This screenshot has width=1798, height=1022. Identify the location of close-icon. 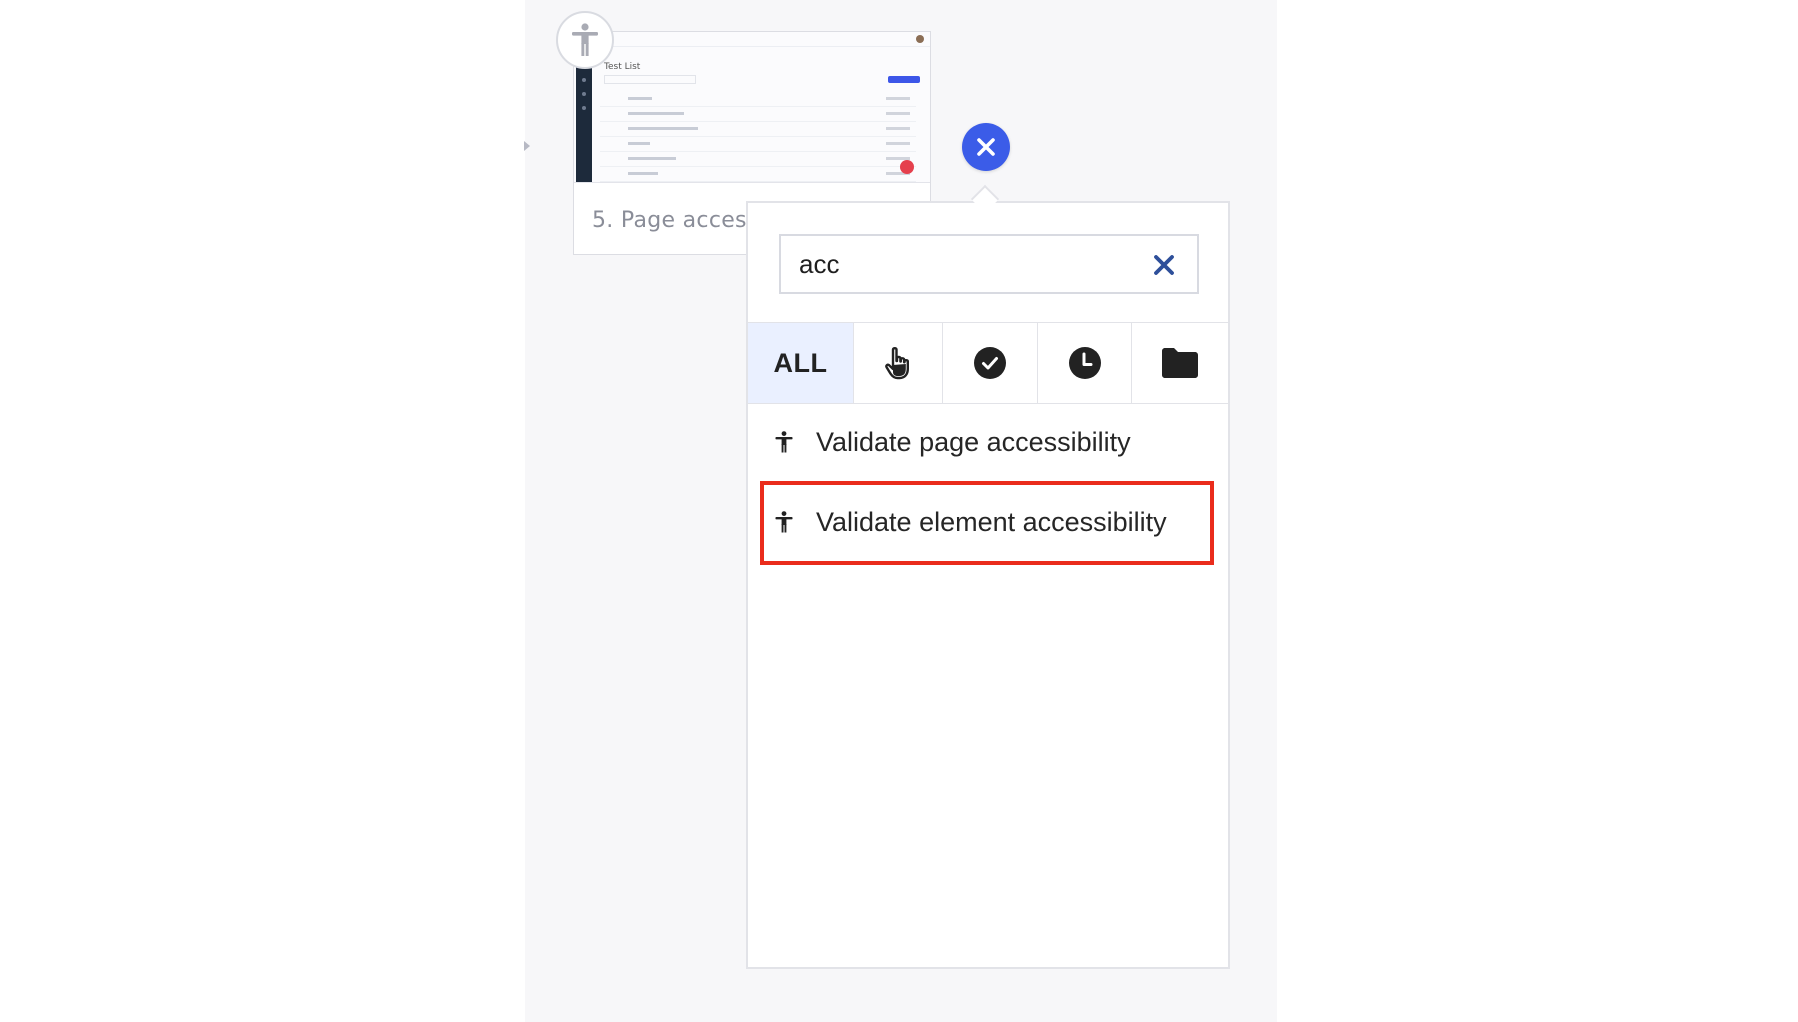
(986, 147).